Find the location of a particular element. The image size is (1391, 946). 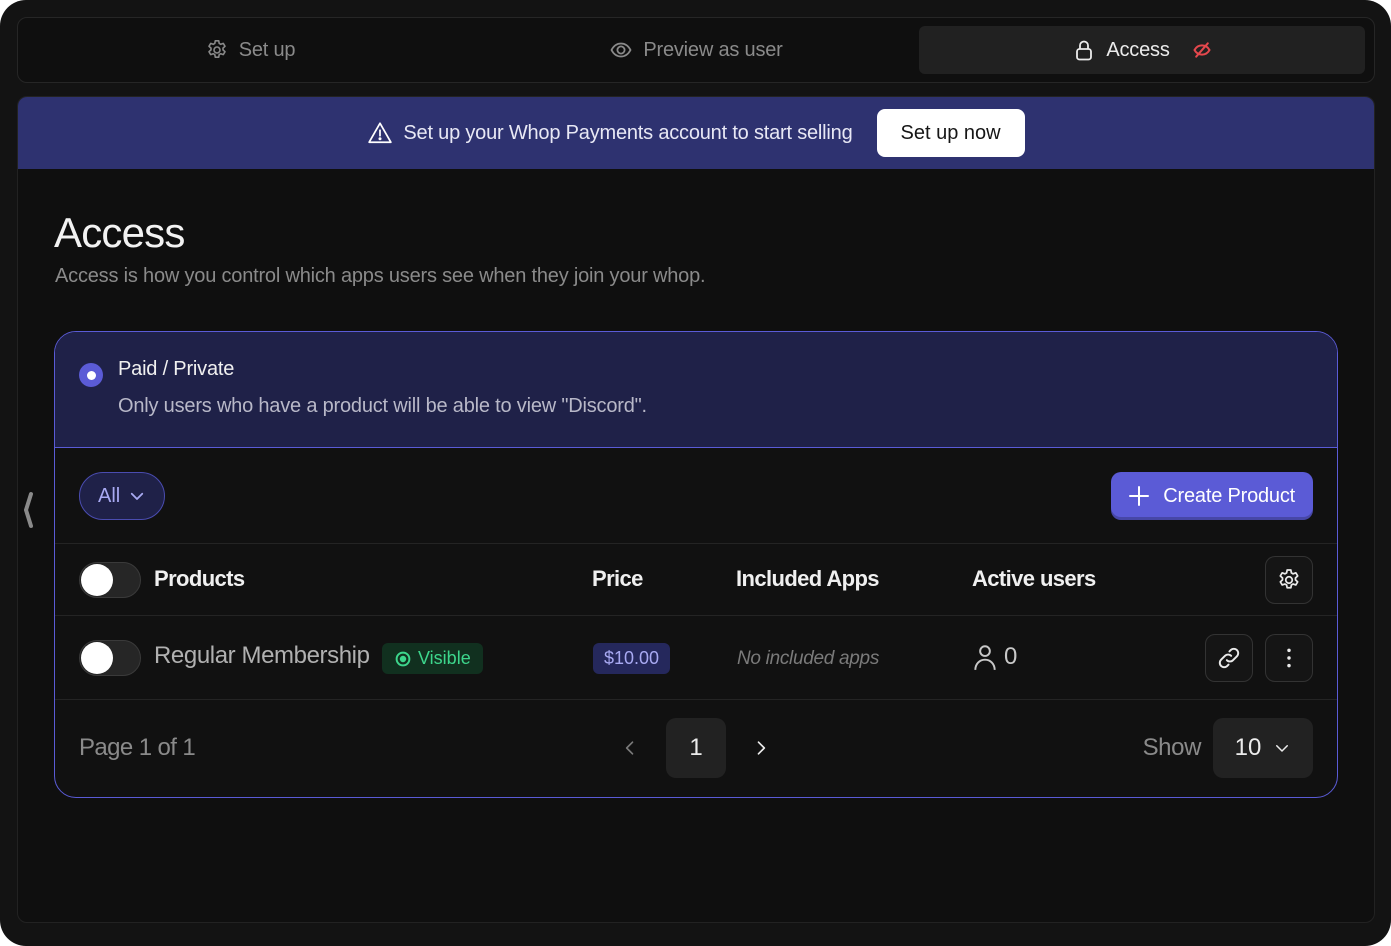

tab-access: Access is located at coordinates (1142, 50).